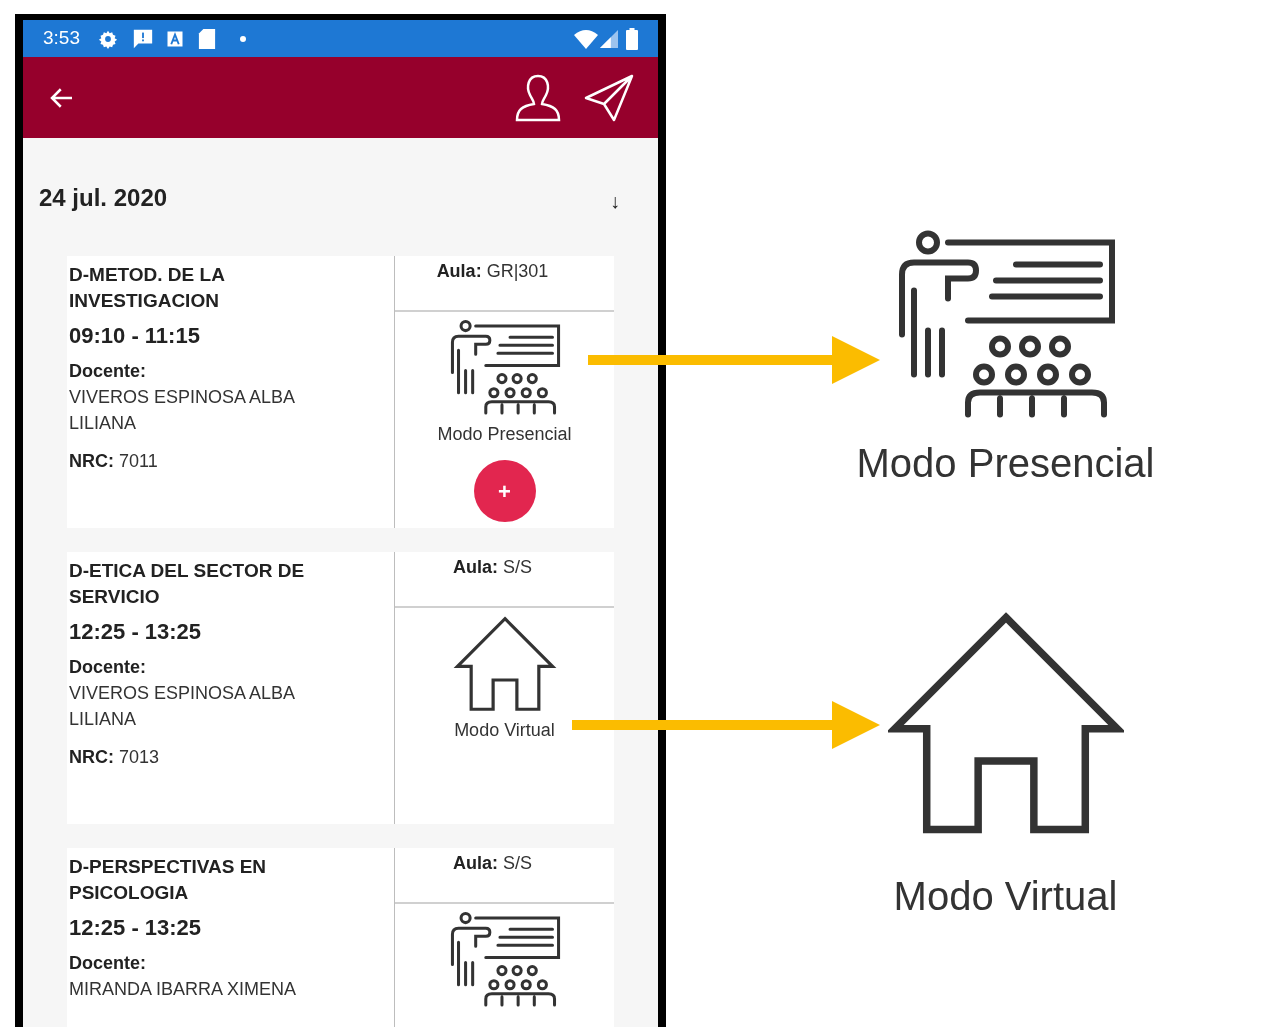 The image size is (1285, 1027). Describe the element at coordinates (114, 461) in the screenshot. I see `nrc-text: NRC: 7011` at that location.